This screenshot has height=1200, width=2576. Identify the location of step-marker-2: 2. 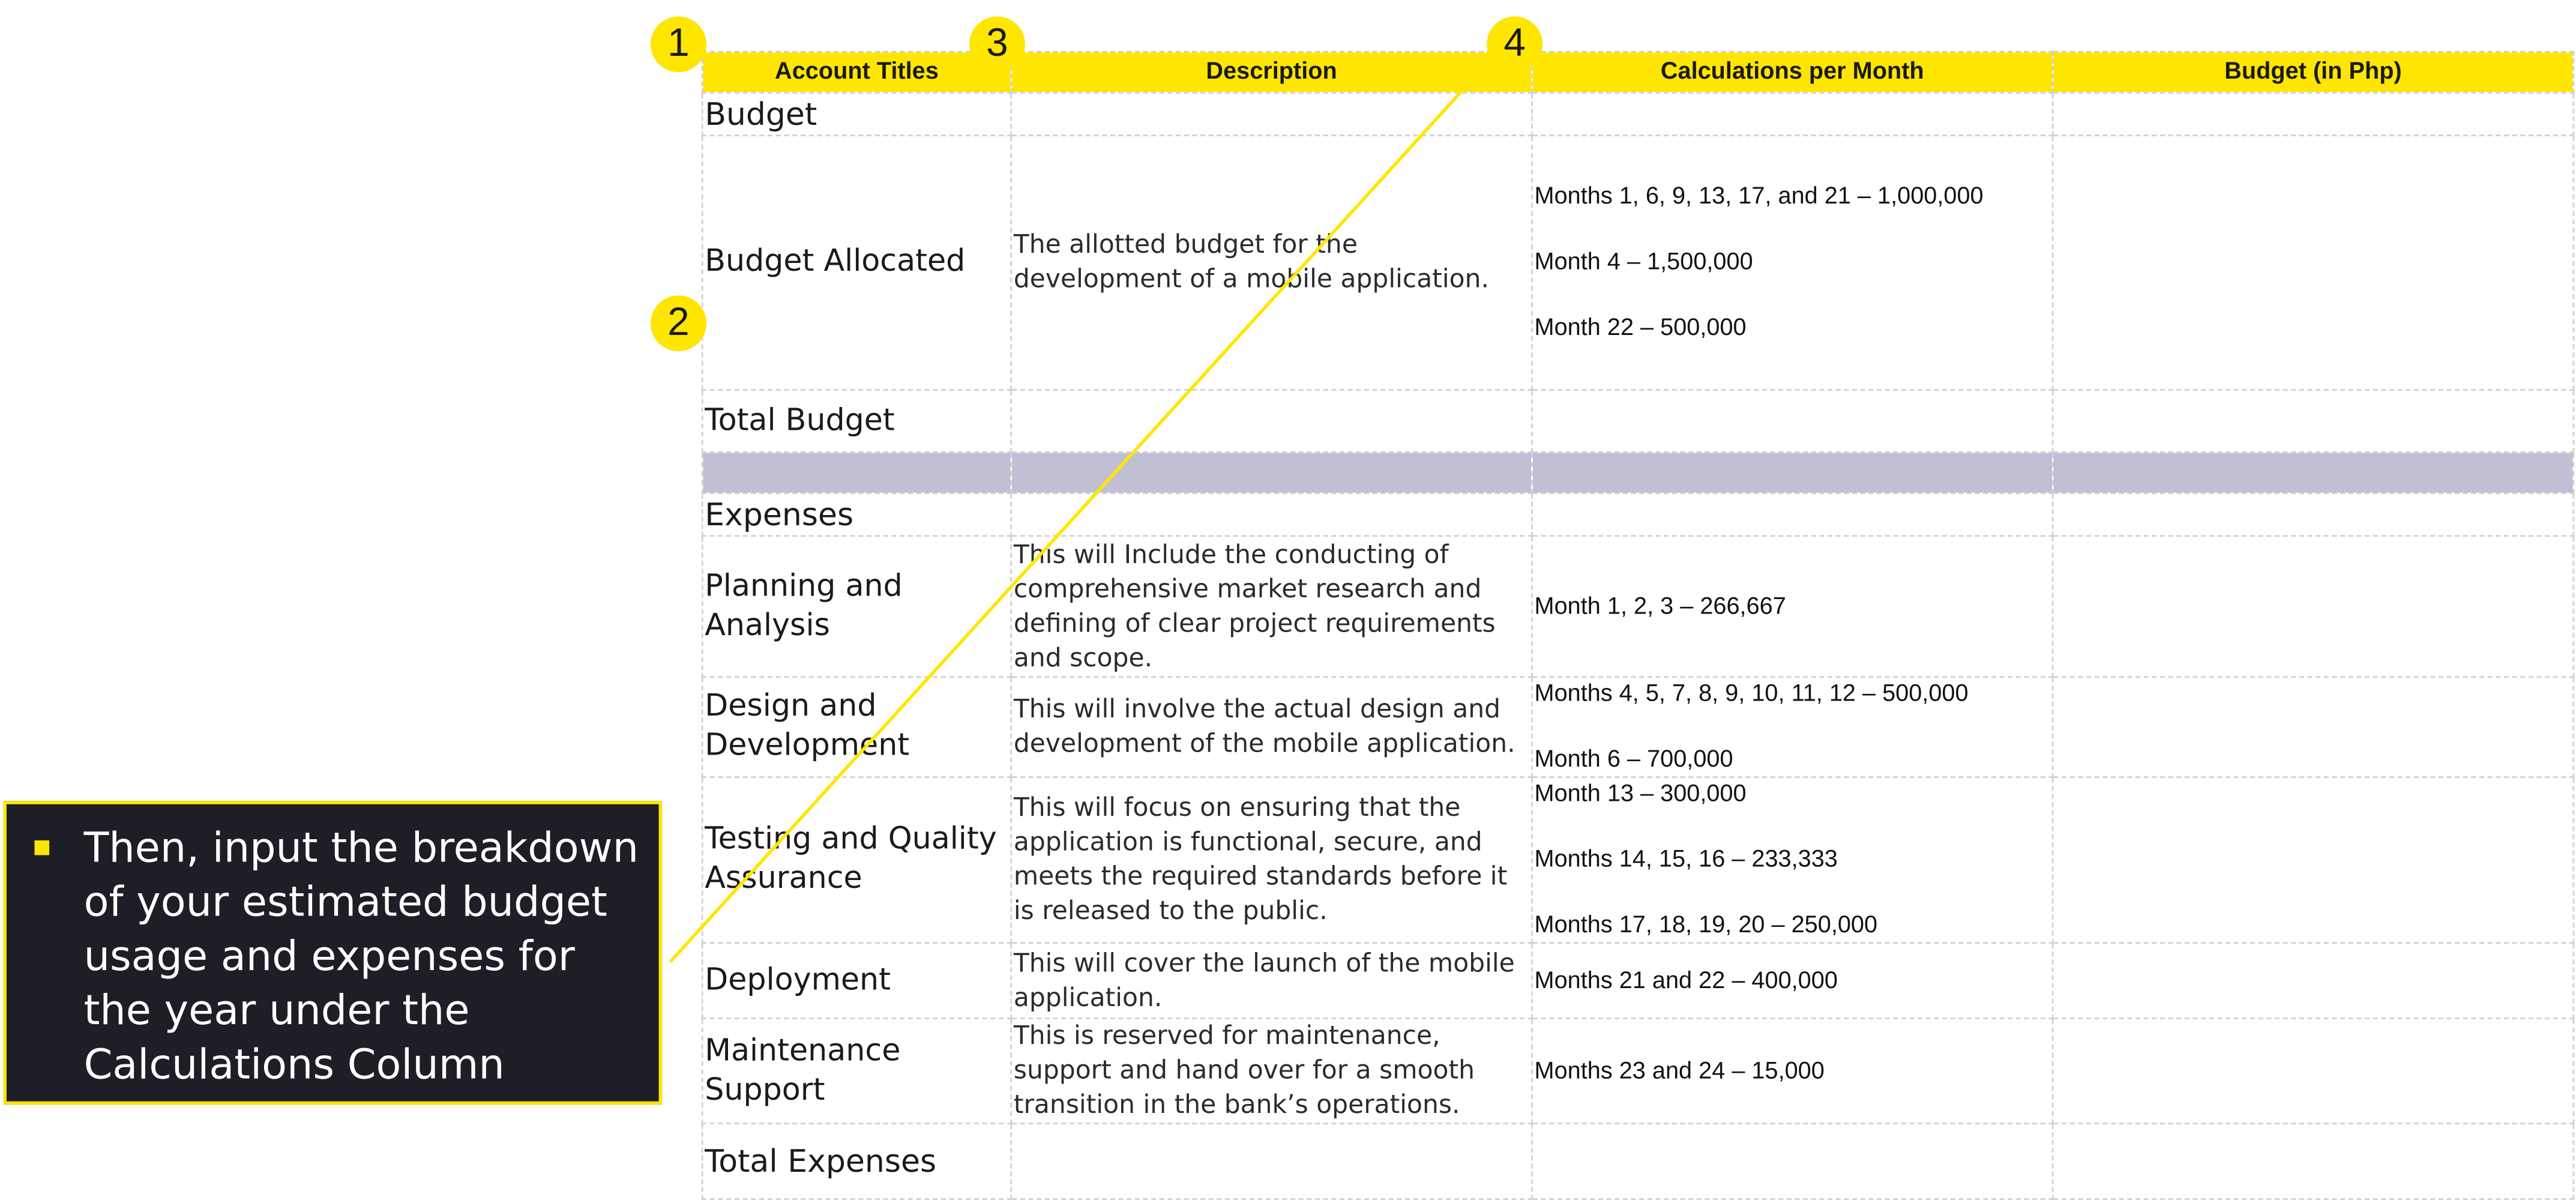
(678, 323).